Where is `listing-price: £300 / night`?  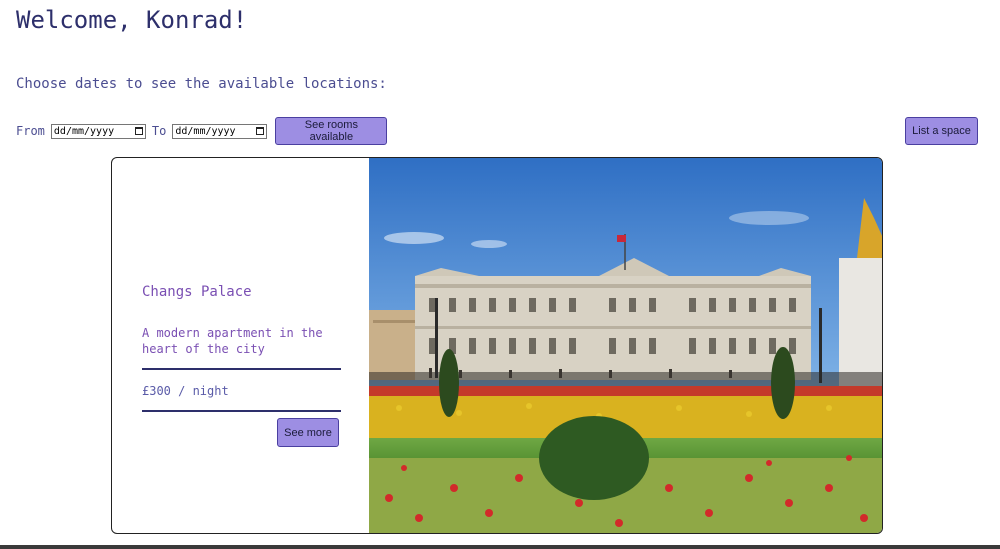
listing-price: £300 / night is located at coordinates (185, 391).